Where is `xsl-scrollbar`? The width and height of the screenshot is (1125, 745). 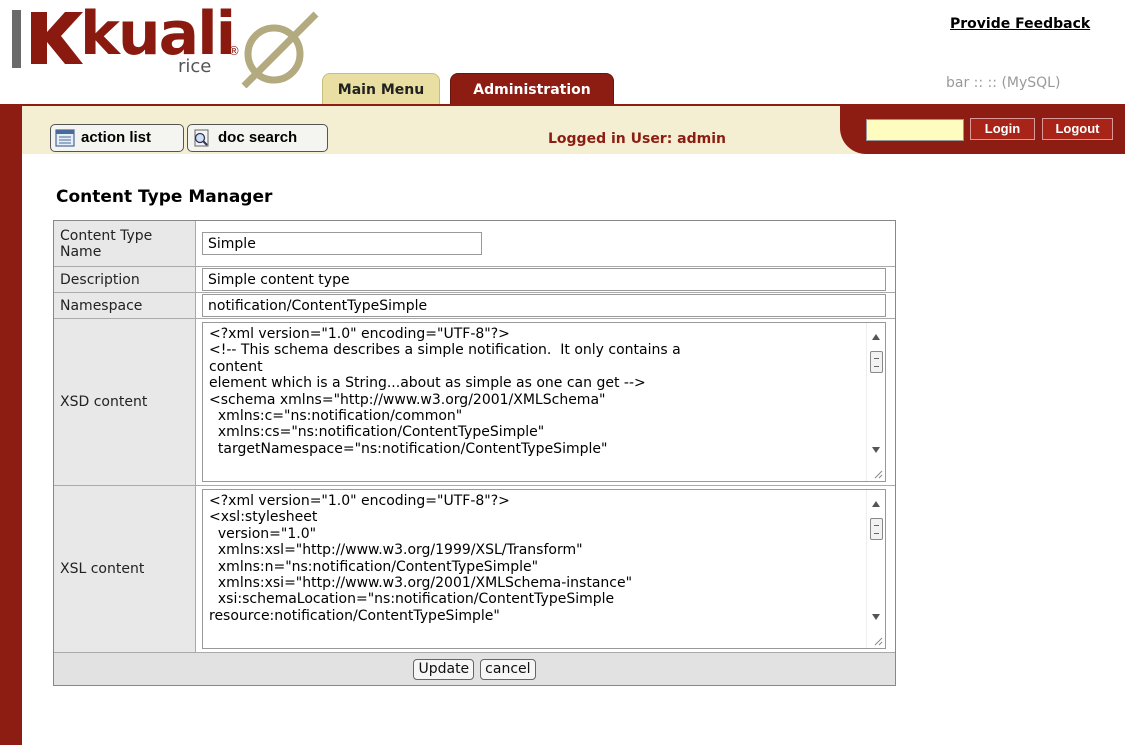 xsl-scrollbar is located at coordinates (875, 569).